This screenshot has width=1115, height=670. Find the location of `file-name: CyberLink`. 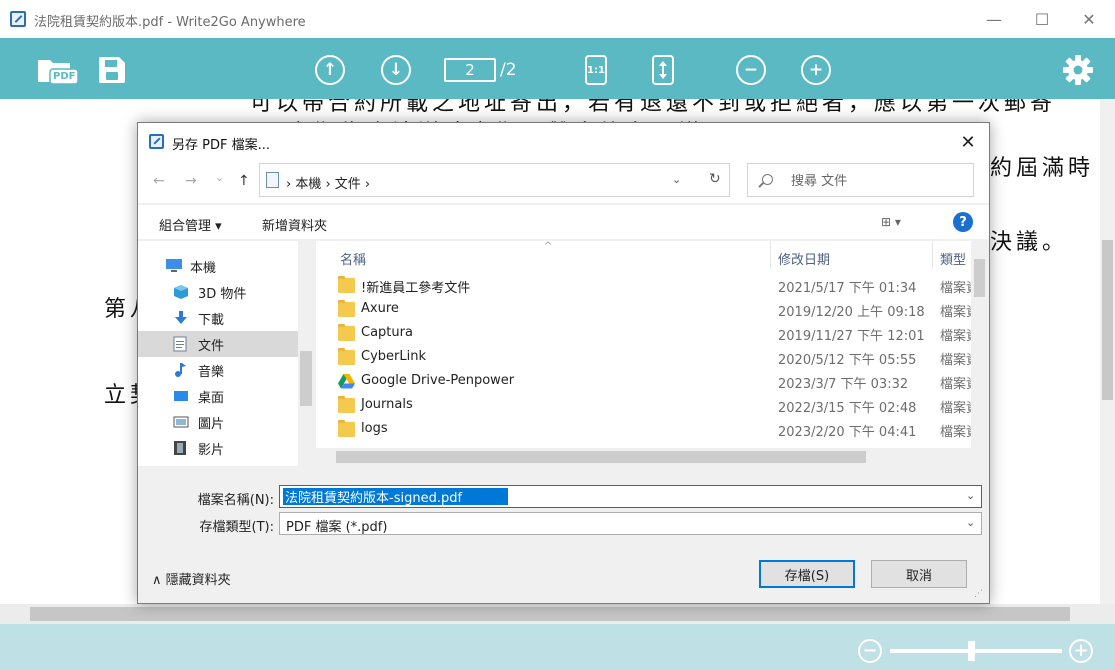

file-name: CyberLink is located at coordinates (393, 356).